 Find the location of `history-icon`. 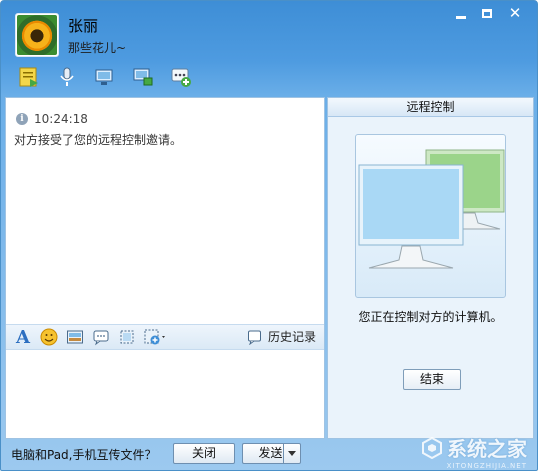

history-icon is located at coordinates (254, 337).